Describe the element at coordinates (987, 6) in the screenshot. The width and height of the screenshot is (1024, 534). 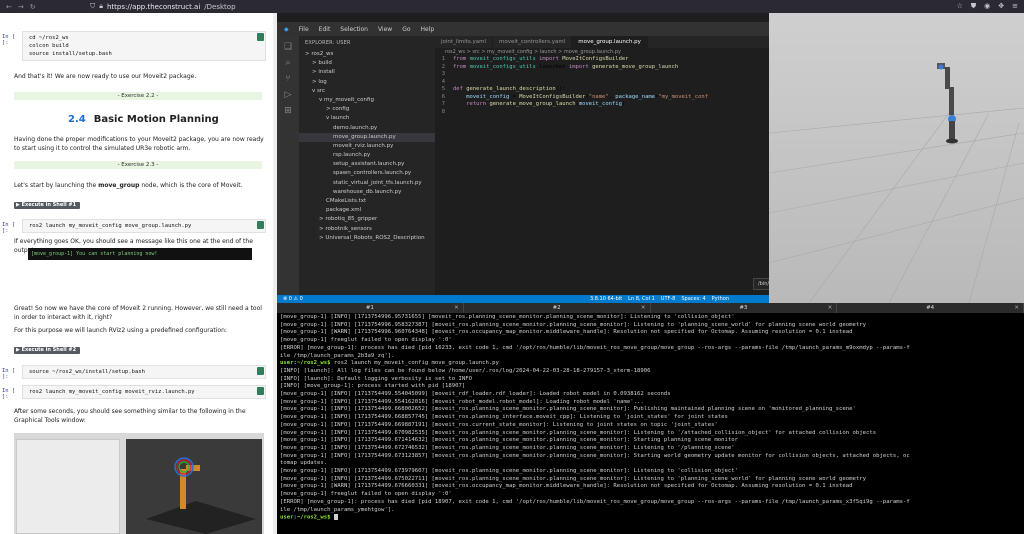
I see `account-icon: ◉` at that location.